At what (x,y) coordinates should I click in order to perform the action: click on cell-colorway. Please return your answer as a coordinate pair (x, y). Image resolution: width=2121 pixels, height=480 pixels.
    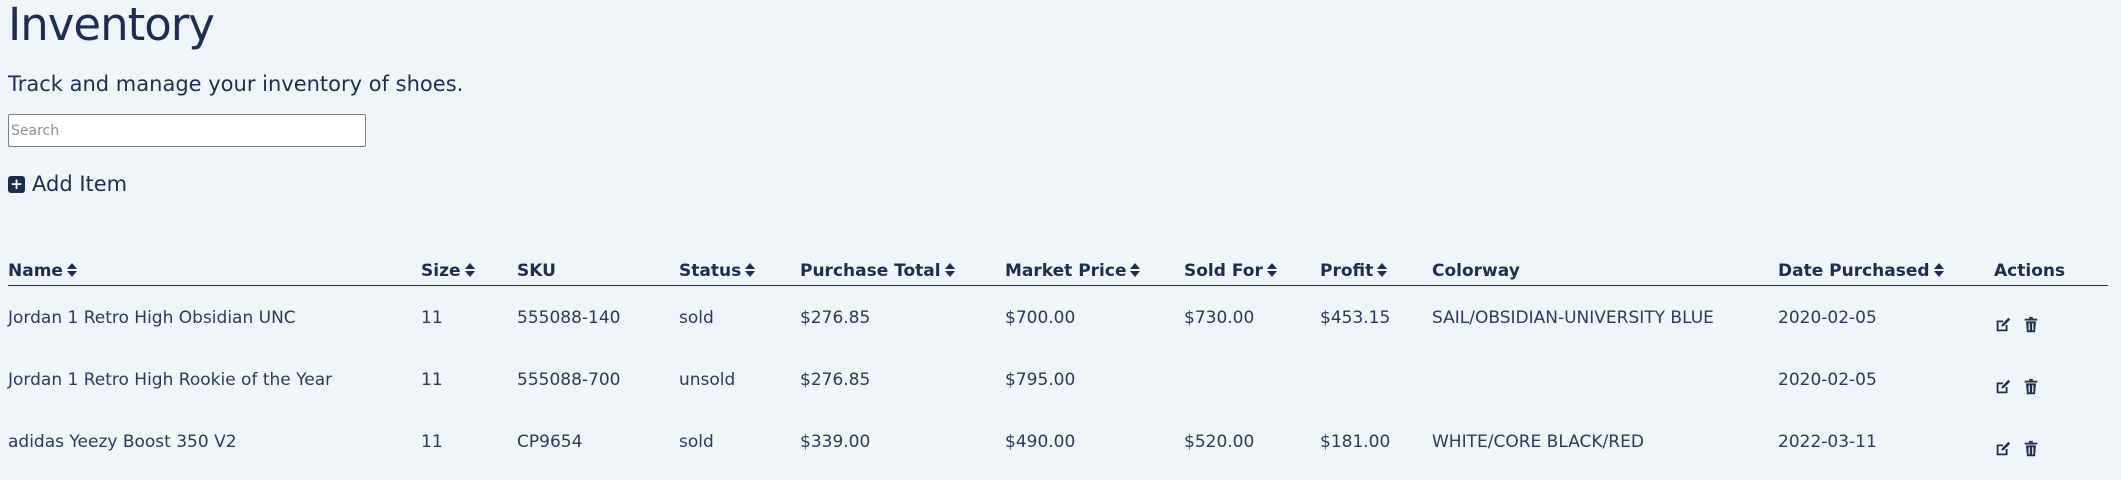
    Looking at the image, I should click on (1605, 378).